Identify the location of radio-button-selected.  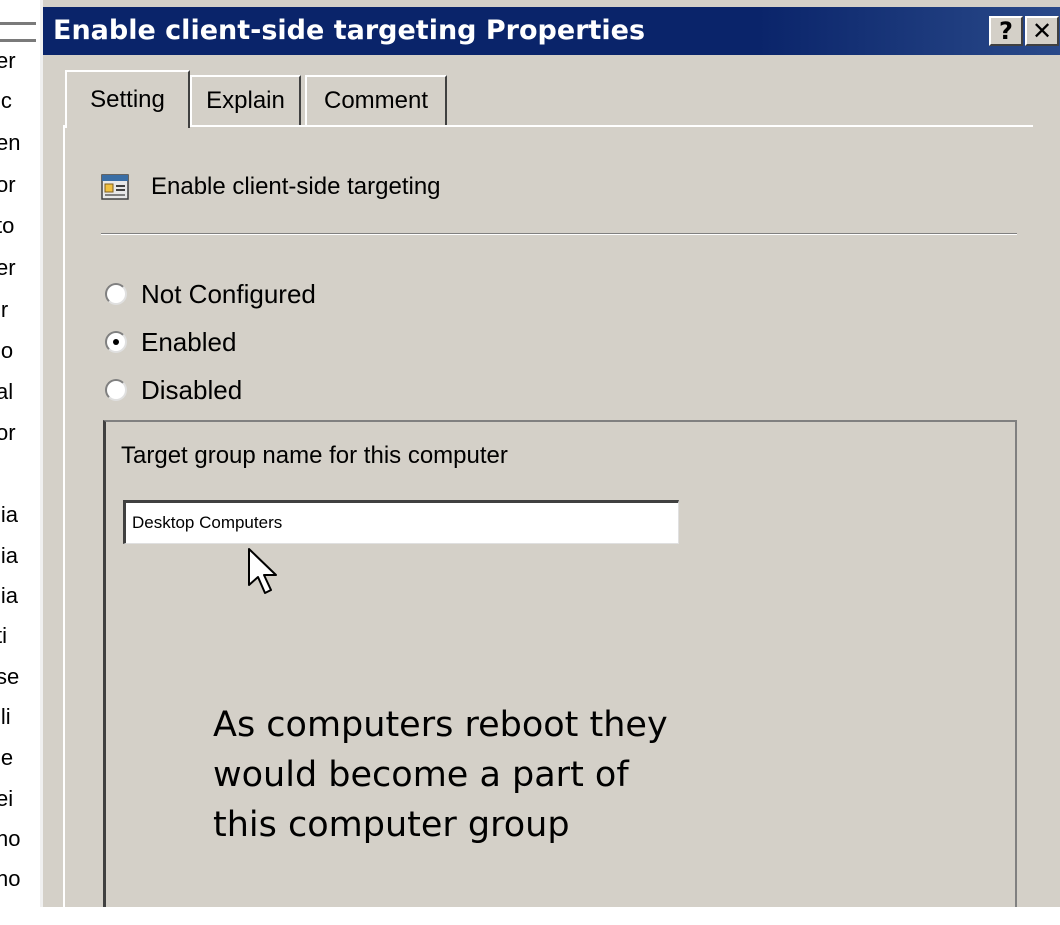
(116, 342).